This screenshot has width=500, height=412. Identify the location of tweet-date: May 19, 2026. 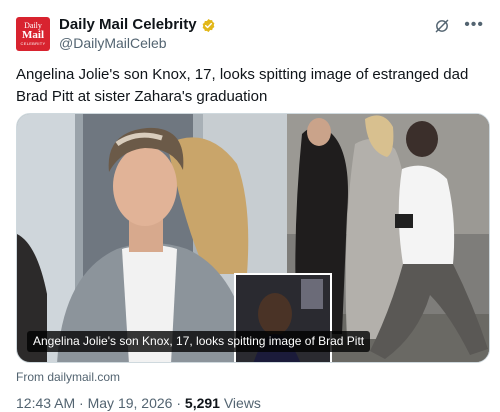
(130, 403).